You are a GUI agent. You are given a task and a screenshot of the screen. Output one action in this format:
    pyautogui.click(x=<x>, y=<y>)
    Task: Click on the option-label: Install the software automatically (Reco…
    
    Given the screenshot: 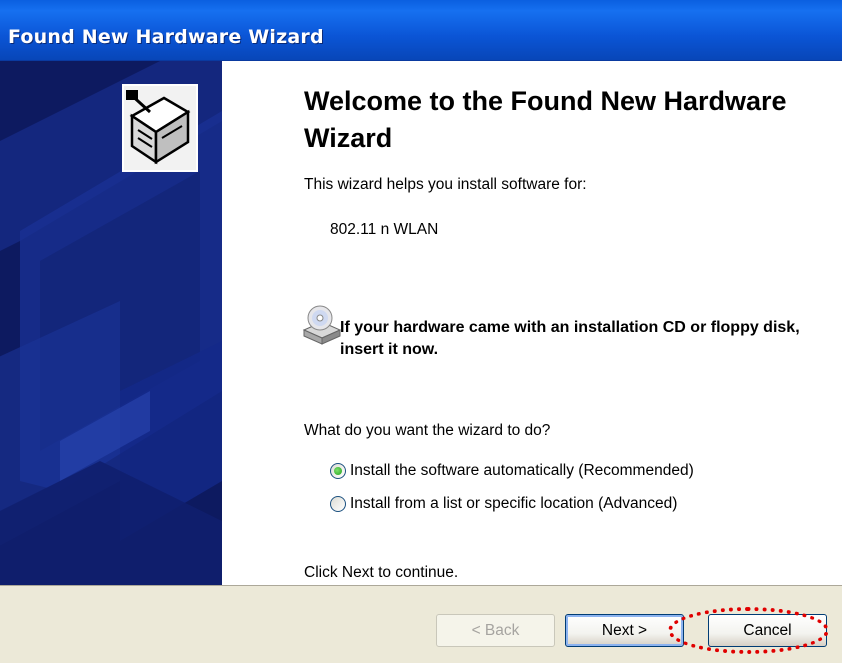 What is the action you would take?
    pyautogui.click(x=522, y=470)
    